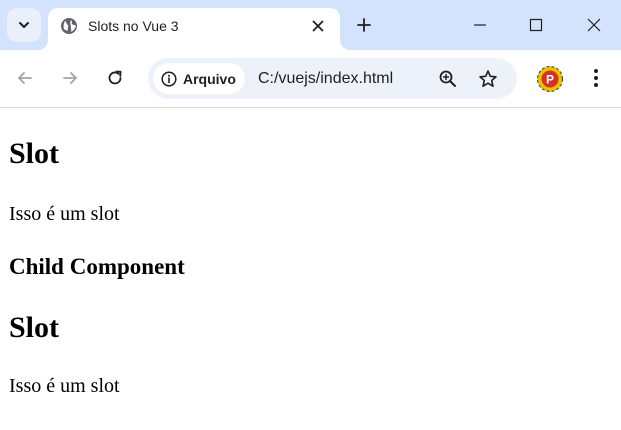 The height and width of the screenshot is (430, 621). I want to click on address-bar: Arquivo C:/vuejs/index.html, so click(332, 78).